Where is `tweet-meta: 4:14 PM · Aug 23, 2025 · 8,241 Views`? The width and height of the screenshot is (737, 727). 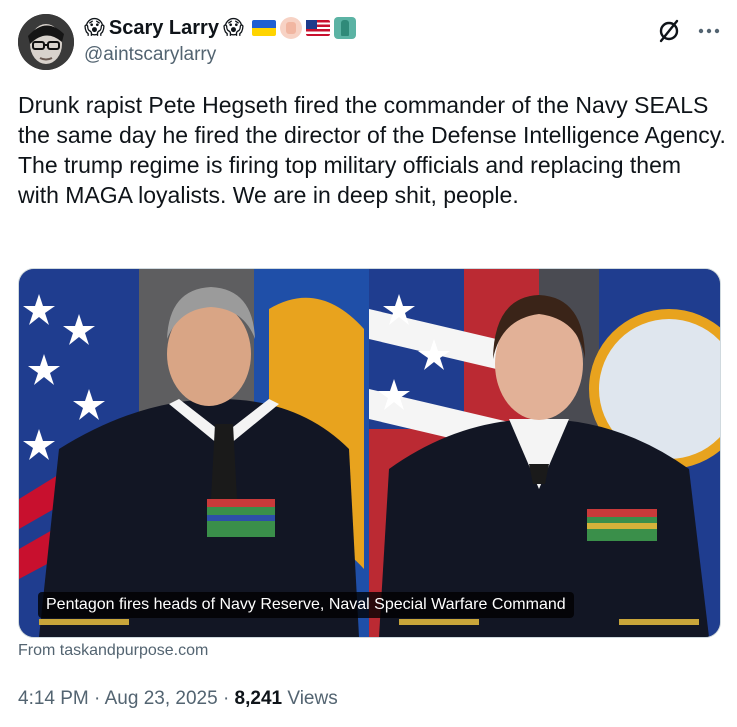
tweet-meta: 4:14 PM · Aug 23, 2025 · 8,241 Views is located at coordinates (178, 699).